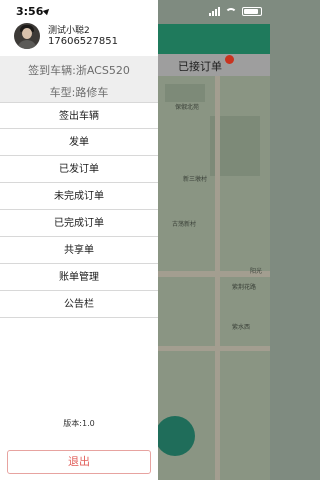 The width and height of the screenshot is (320, 480). What do you see at coordinates (79, 70) in the screenshot?
I see `vehicle-plate: 签到车辆:浙ACS520` at bounding box center [79, 70].